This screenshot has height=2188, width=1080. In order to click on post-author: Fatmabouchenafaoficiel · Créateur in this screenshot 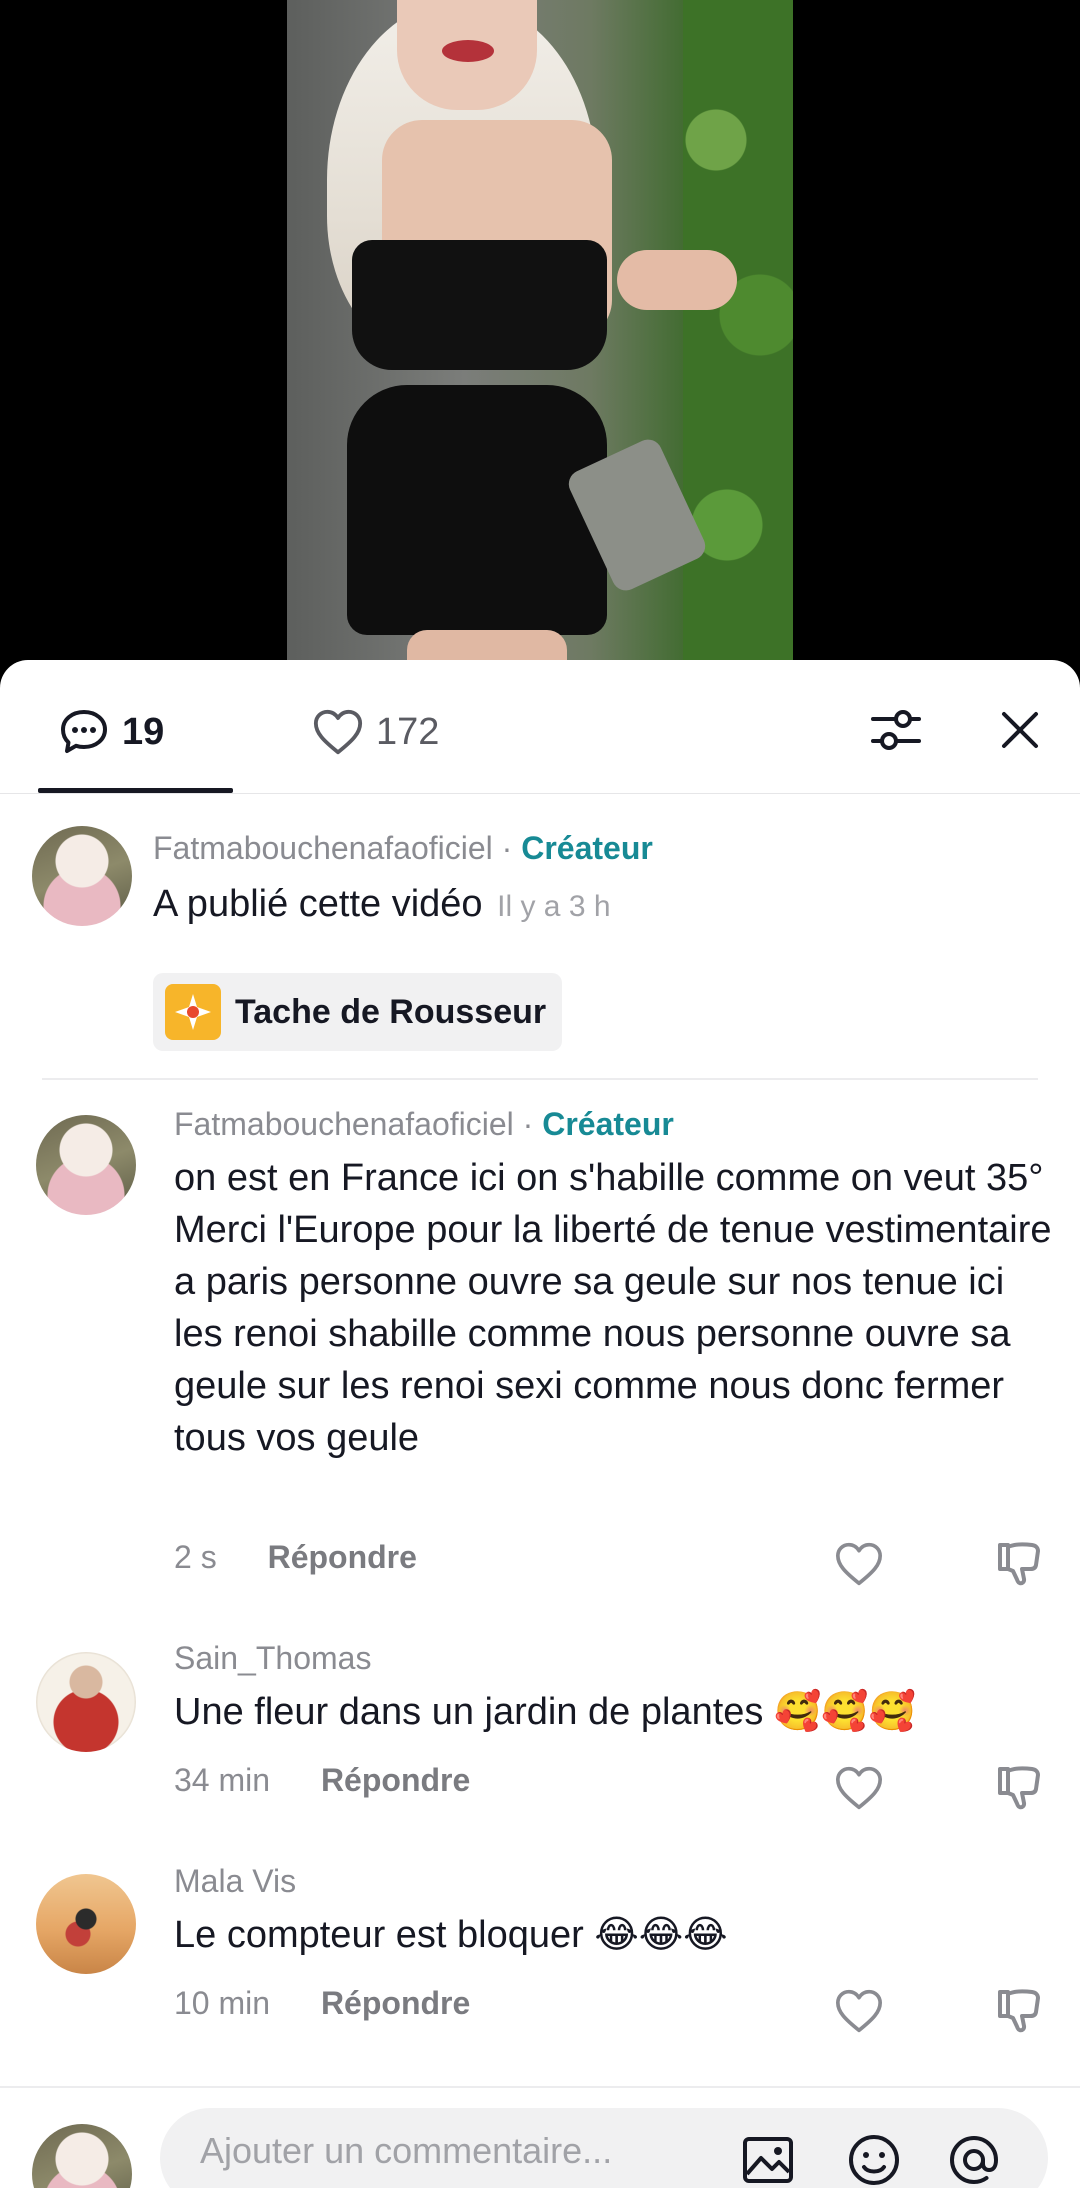, I will do `click(403, 848)`.